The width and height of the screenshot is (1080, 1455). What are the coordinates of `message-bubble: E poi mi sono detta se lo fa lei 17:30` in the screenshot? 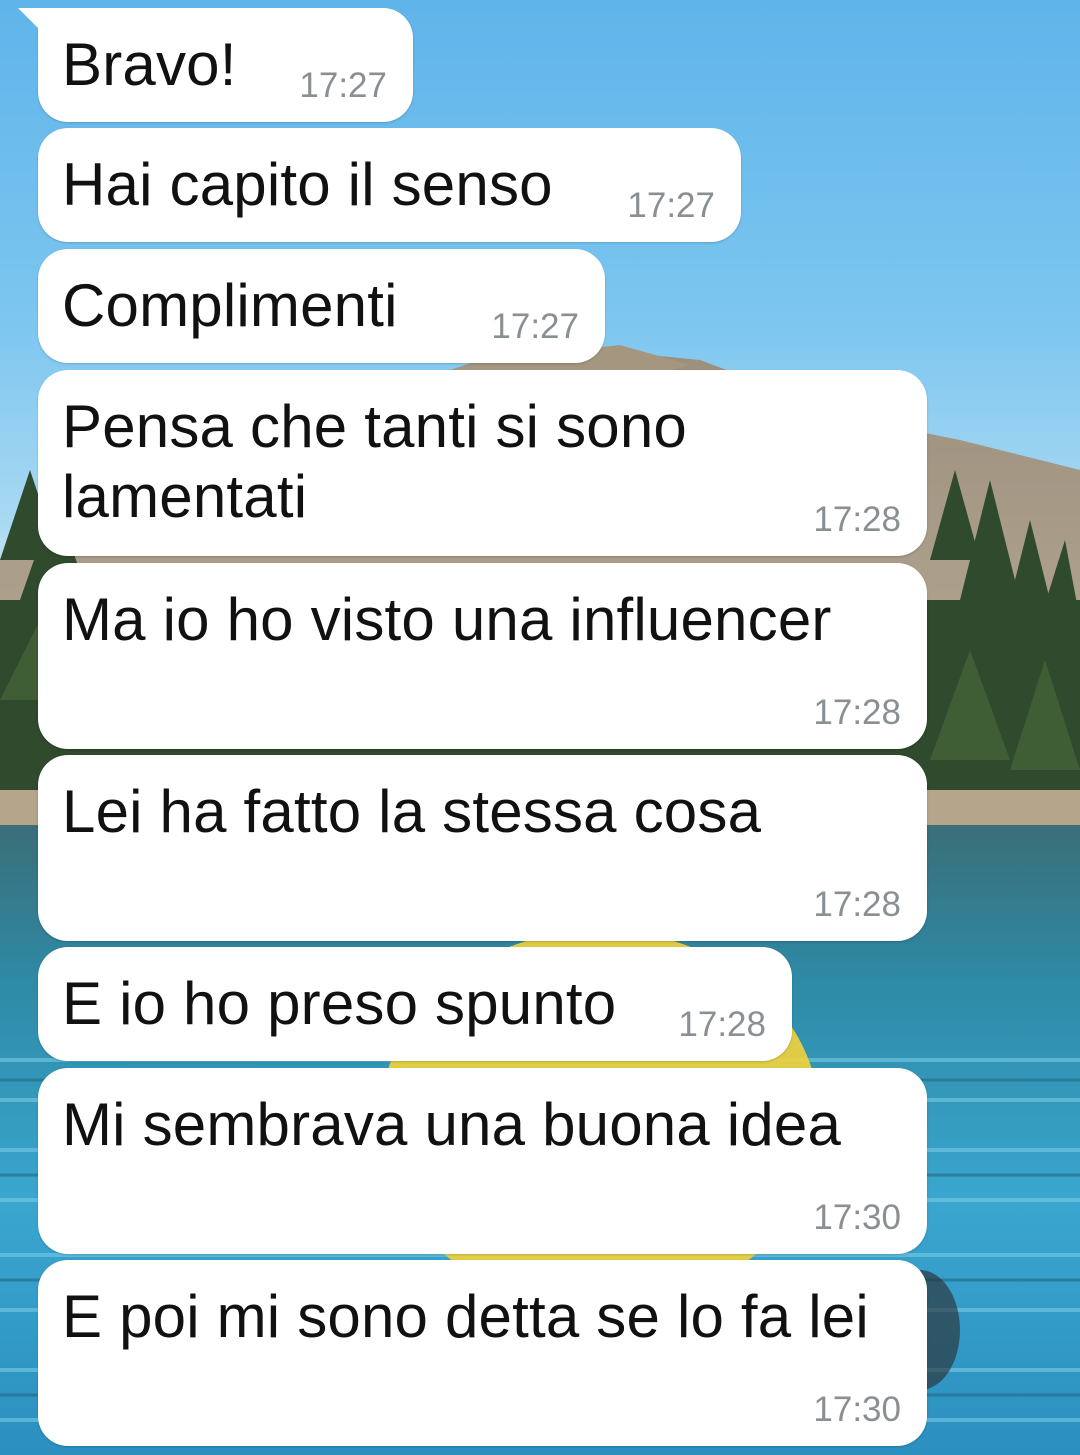 It's located at (482, 1353).